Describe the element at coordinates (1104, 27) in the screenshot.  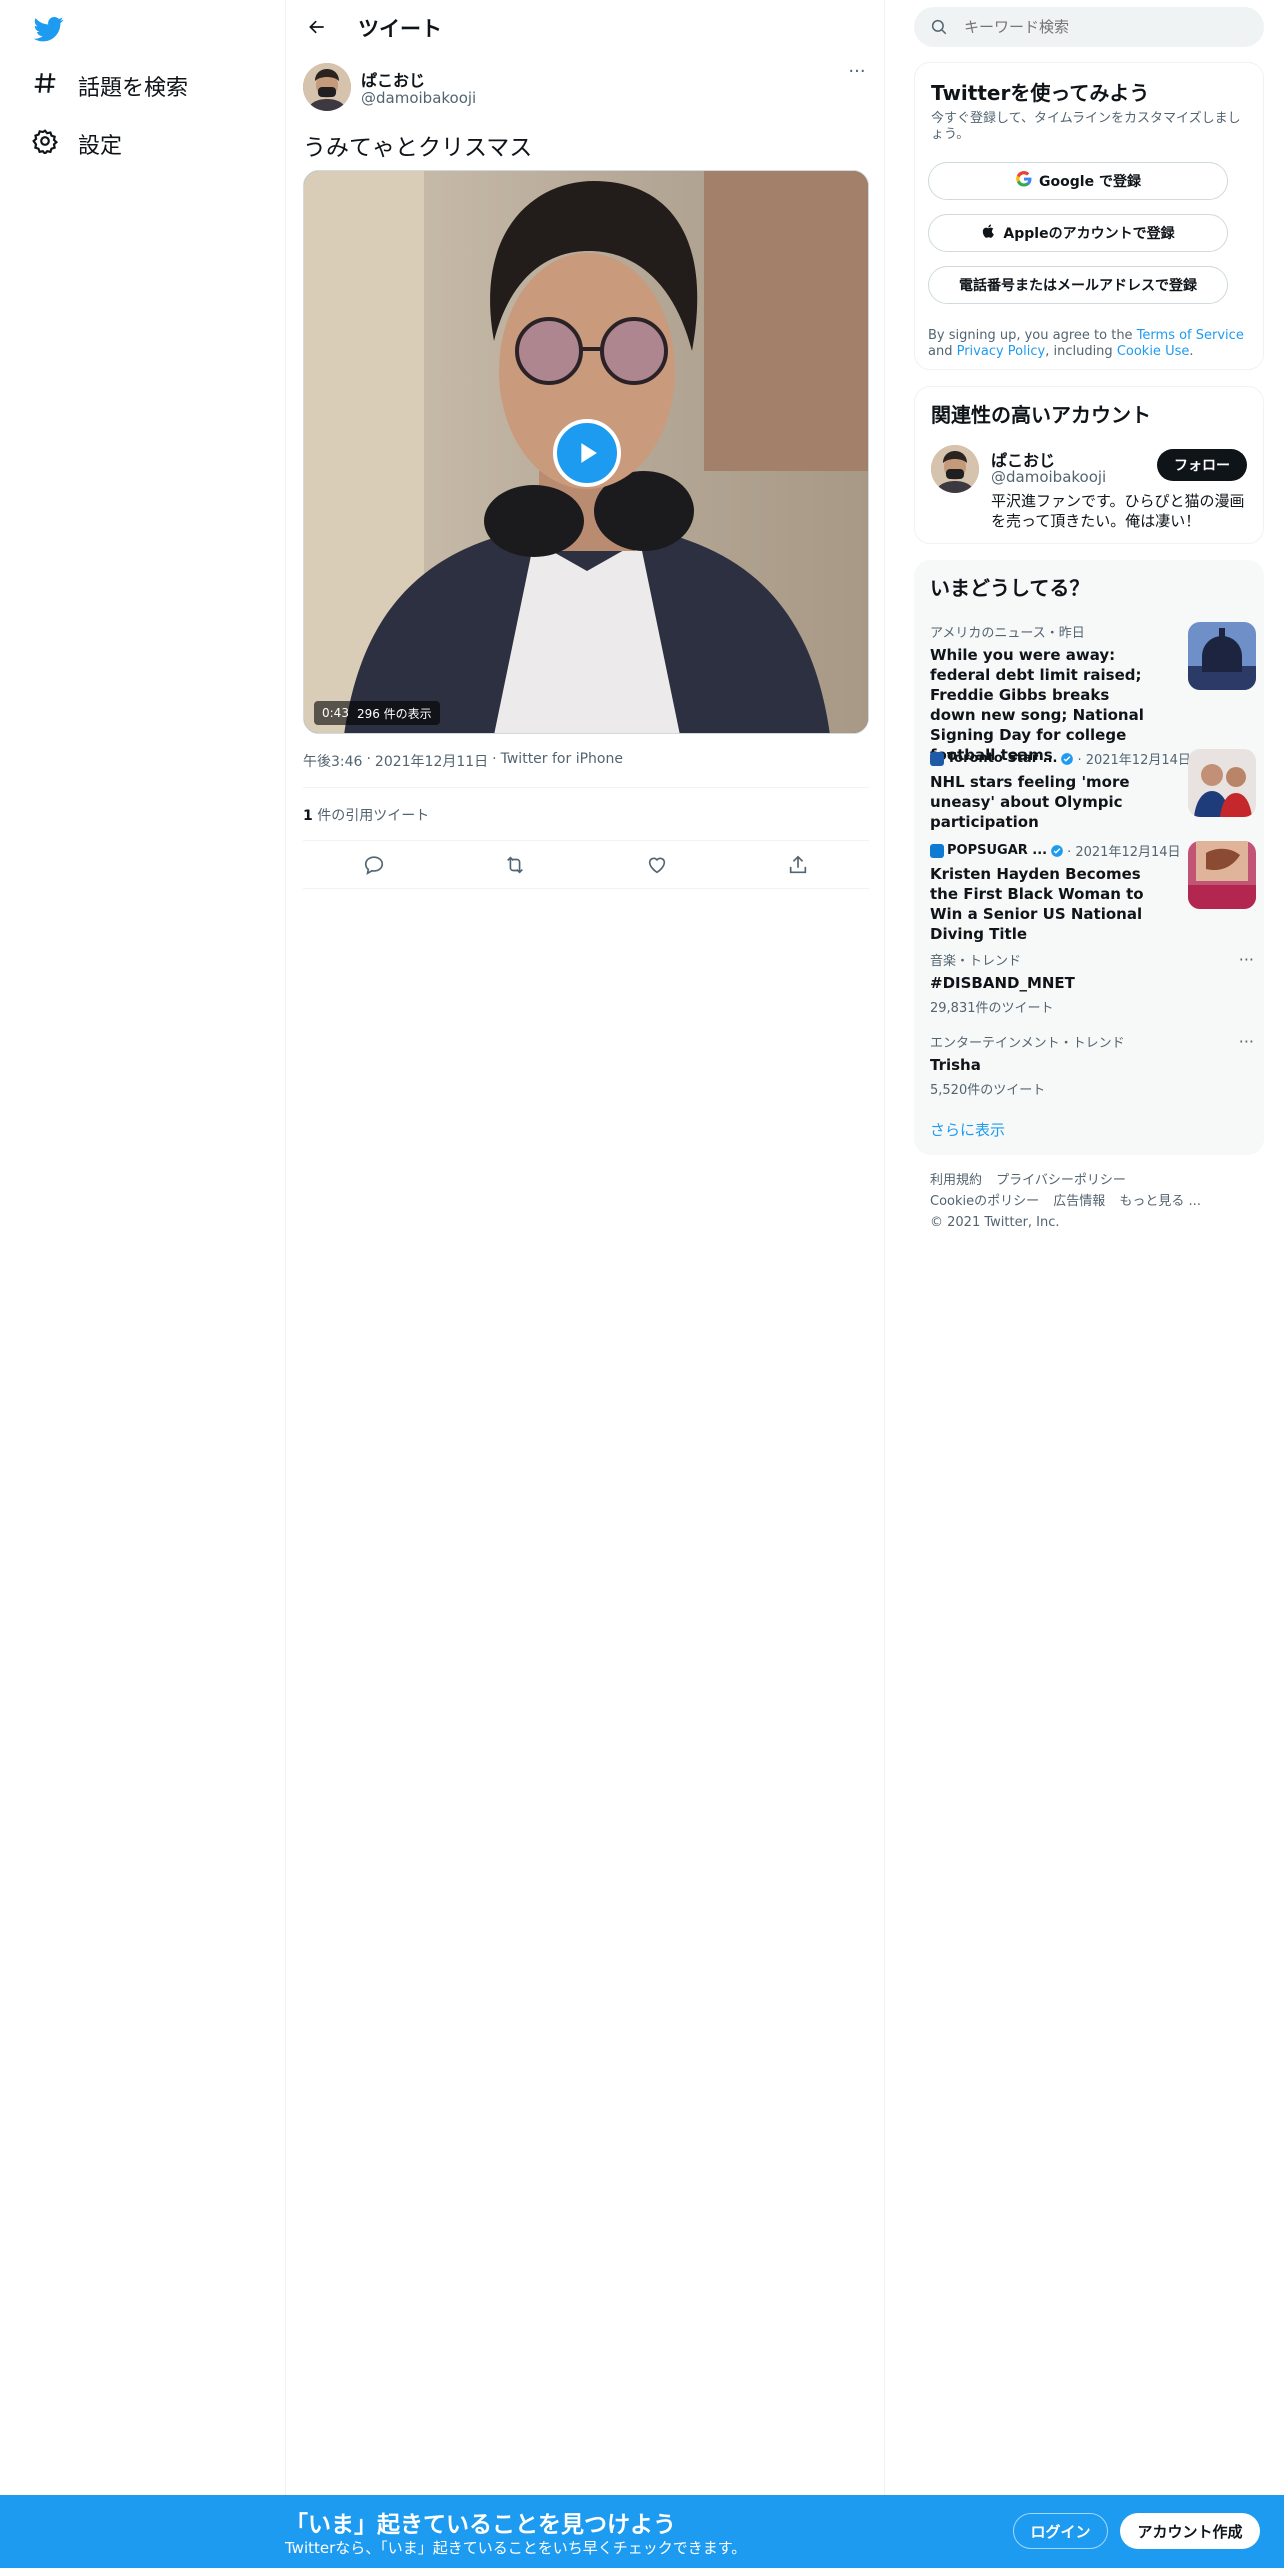
I see `search-input` at that location.